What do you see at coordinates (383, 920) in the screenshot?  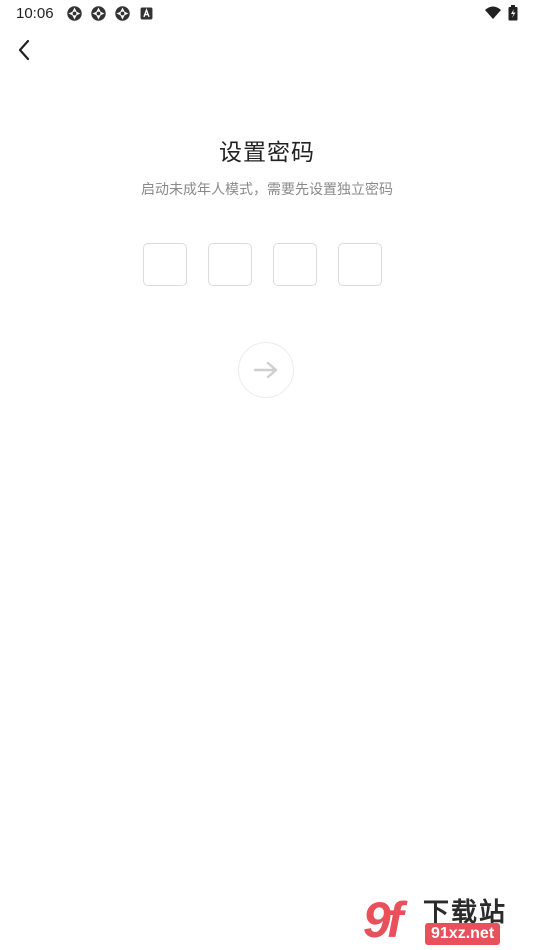 I see `watermark-number: 9f` at bounding box center [383, 920].